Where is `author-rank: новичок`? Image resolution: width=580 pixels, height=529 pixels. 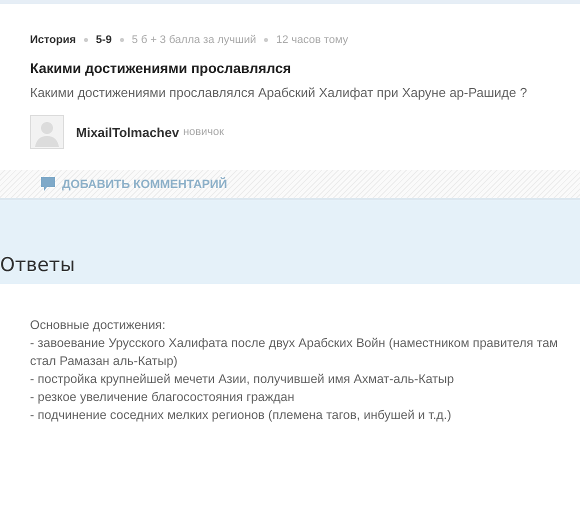 author-rank: новичок is located at coordinates (203, 132).